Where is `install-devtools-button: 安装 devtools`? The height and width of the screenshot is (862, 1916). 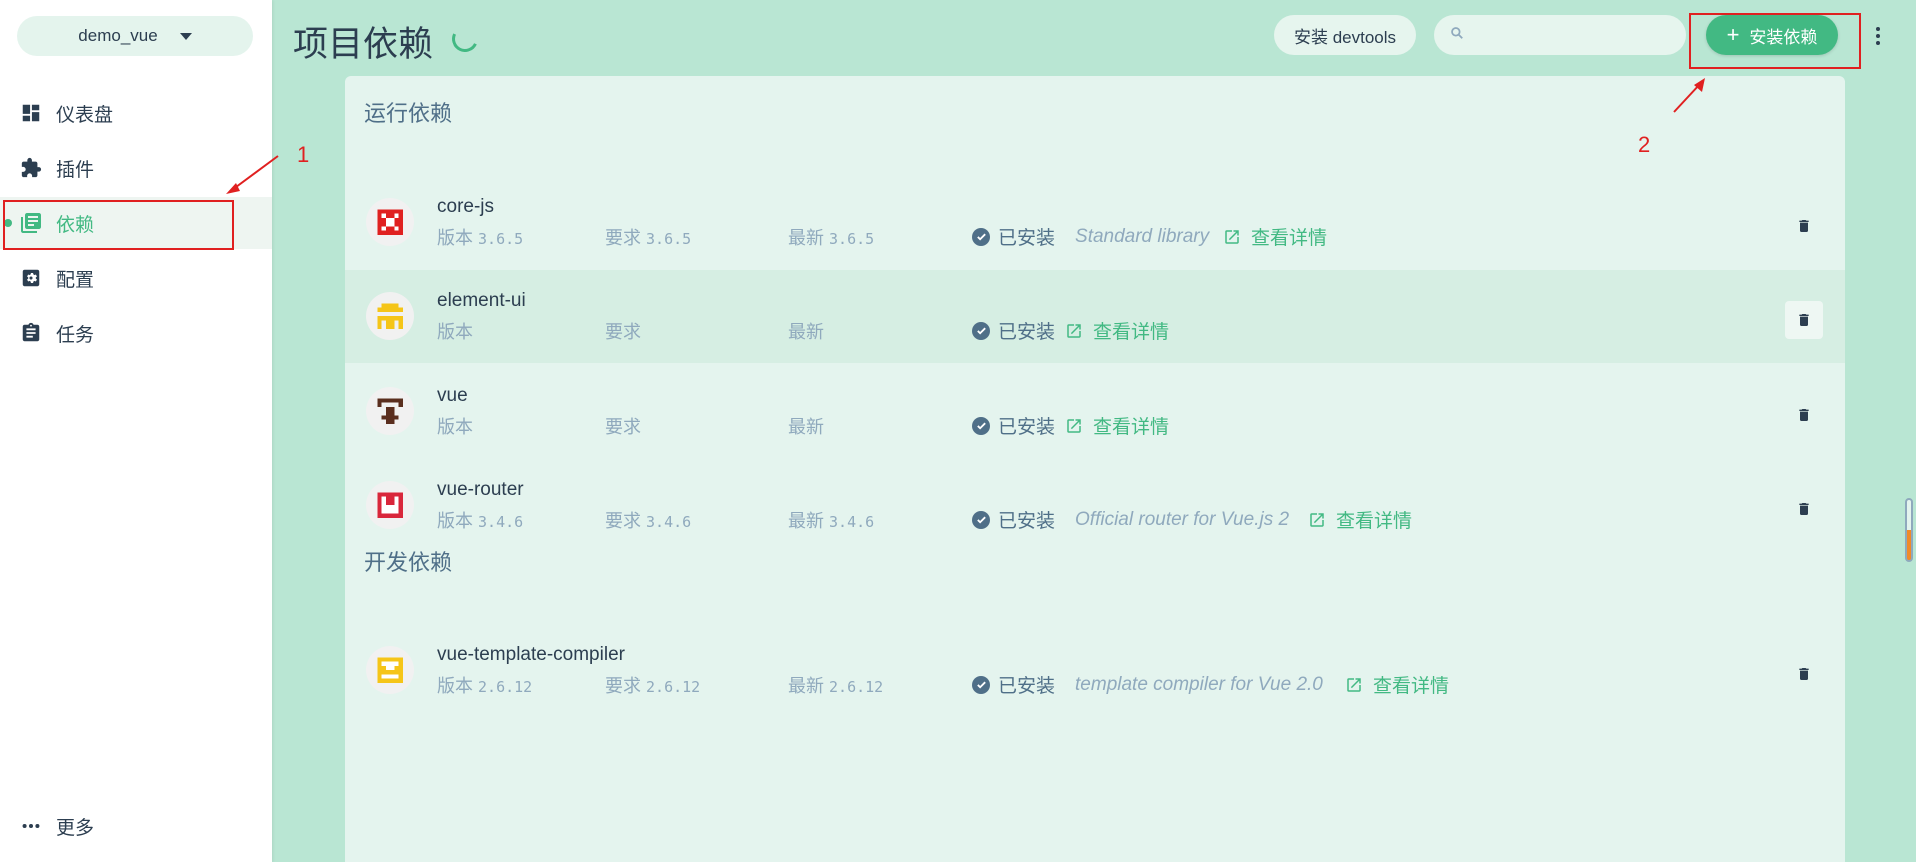 install-devtools-button: 安装 devtools is located at coordinates (1345, 35).